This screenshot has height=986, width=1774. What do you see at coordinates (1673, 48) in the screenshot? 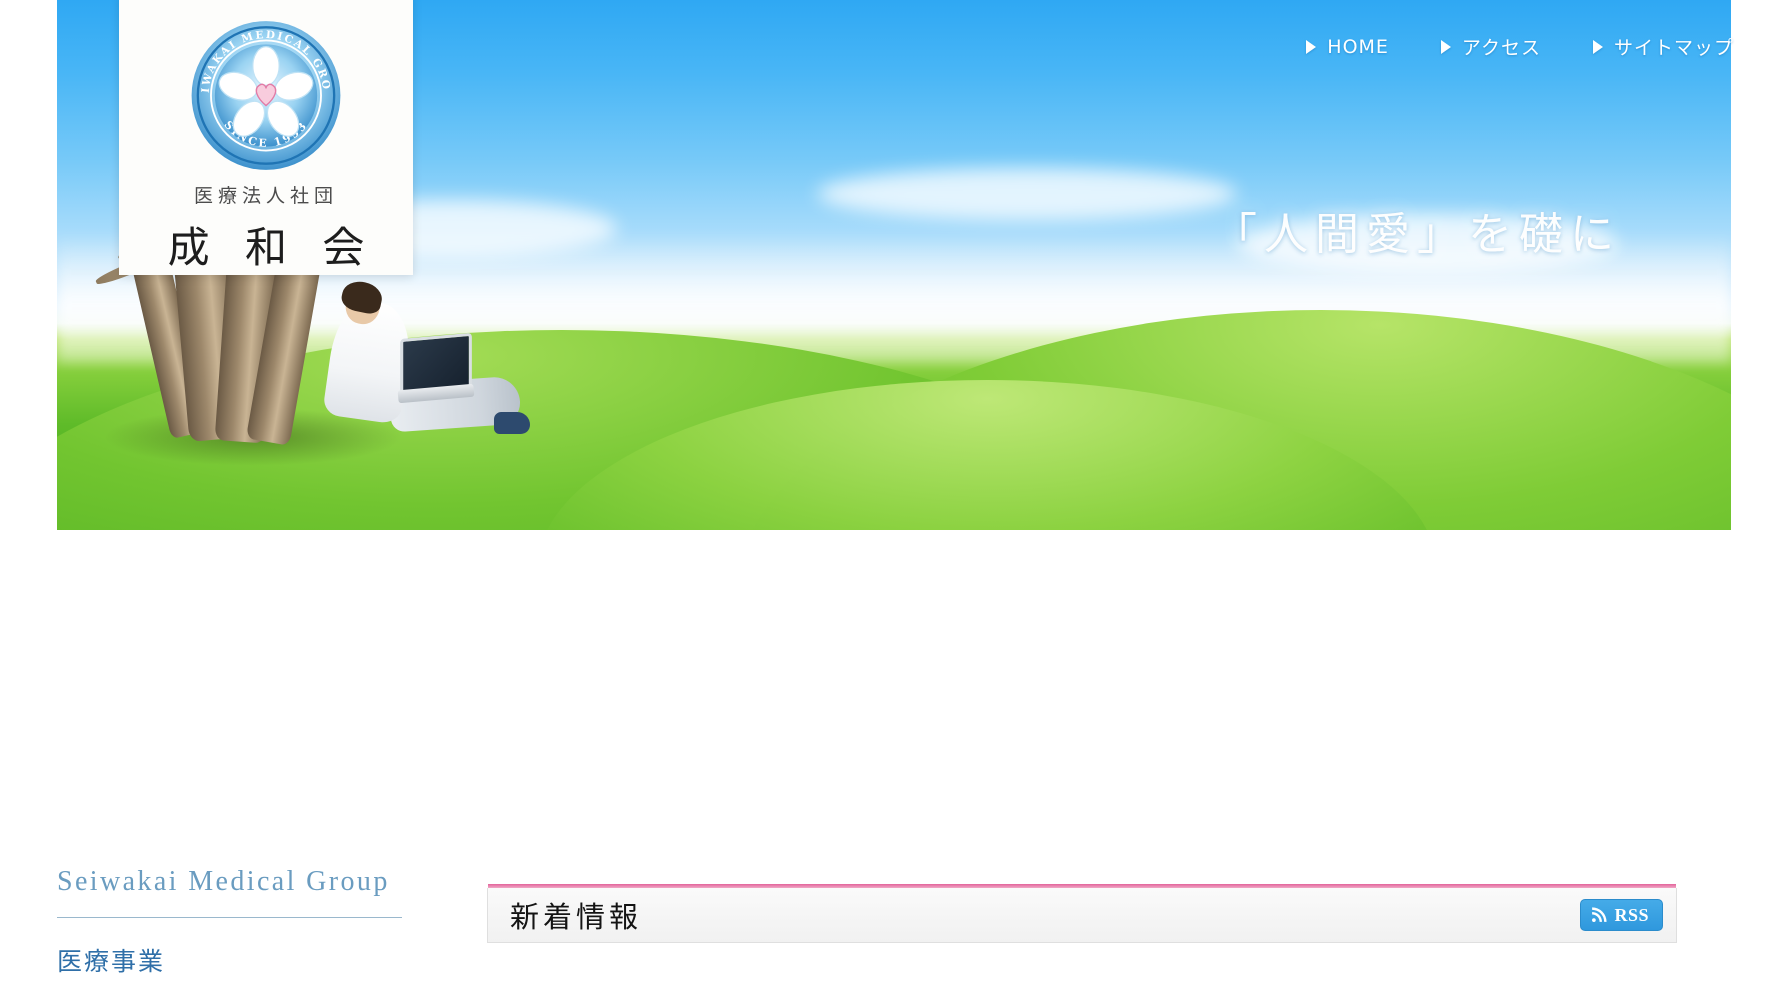
I see `nav-item-label: サイトマップ` at bounding box center [1673, 48].